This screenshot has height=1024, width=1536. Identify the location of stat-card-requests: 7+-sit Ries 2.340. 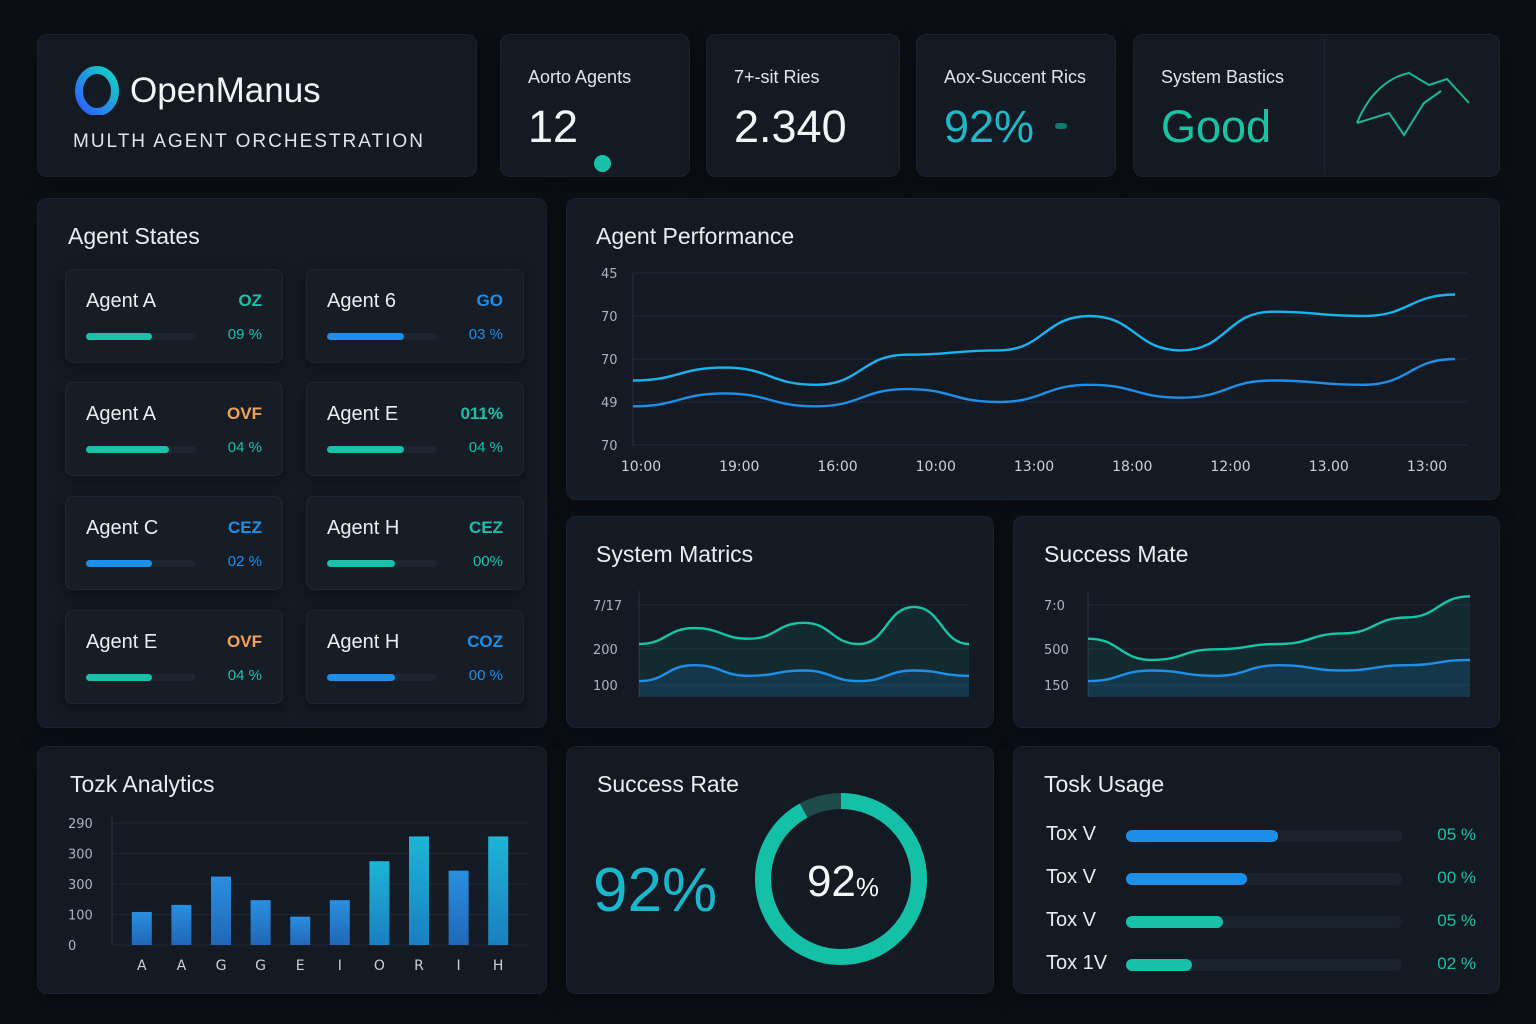
(803, 105).